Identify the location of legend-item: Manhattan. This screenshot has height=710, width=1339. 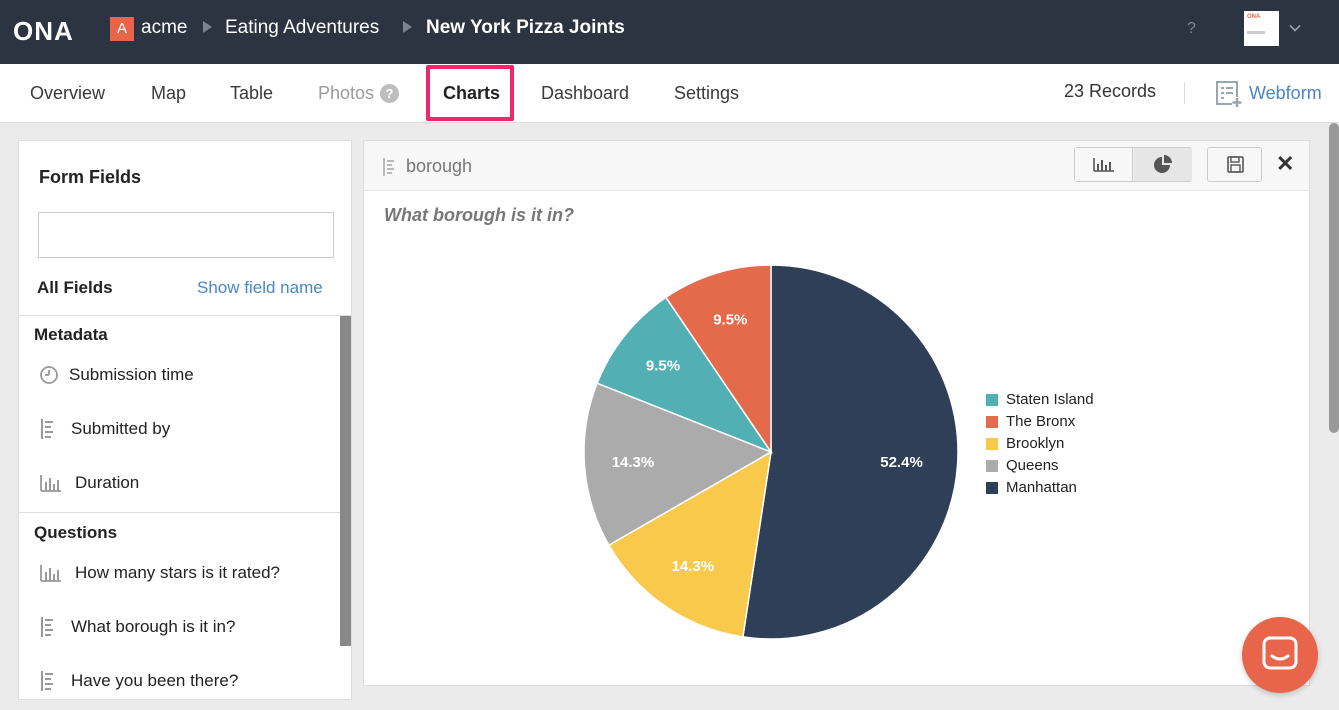
(1066, 489).